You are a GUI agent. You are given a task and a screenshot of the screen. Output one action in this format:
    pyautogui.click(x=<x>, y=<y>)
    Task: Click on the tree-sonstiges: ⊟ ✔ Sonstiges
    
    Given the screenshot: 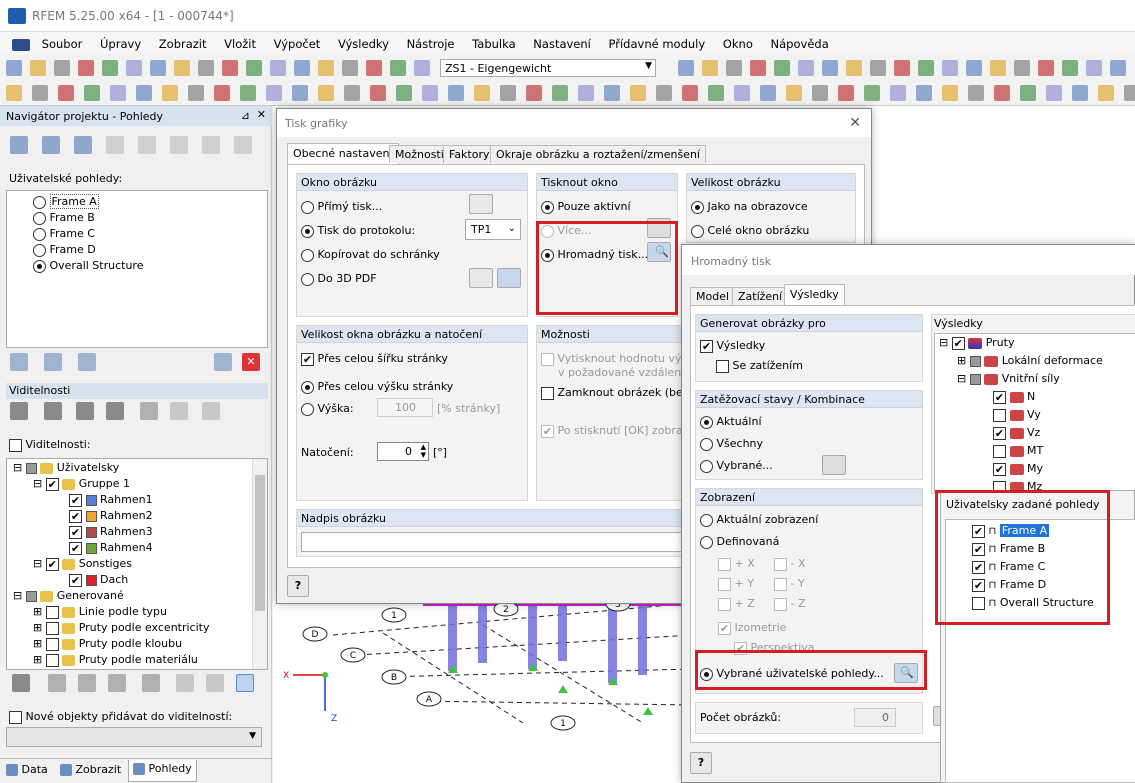 What is the action you would take?
    pyautogui.click(x=82, y=564)
    